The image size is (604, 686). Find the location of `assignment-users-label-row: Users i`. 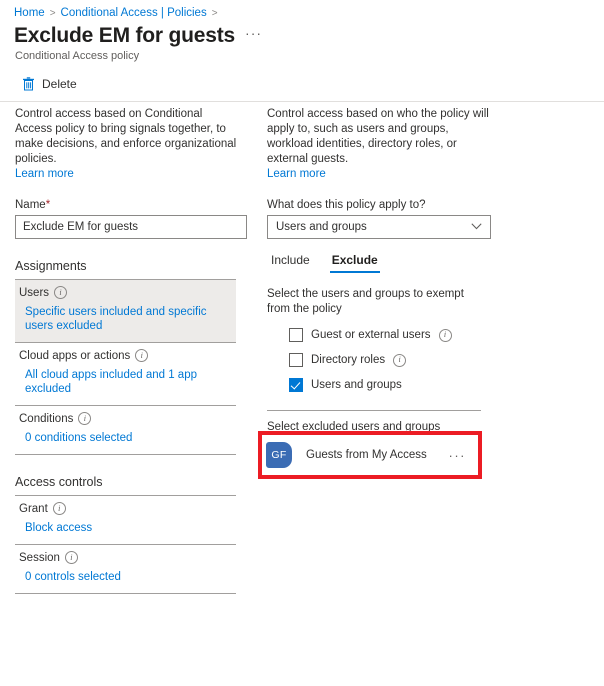

assignment-users-label-row: Users i is located at coordinates (125, 292).